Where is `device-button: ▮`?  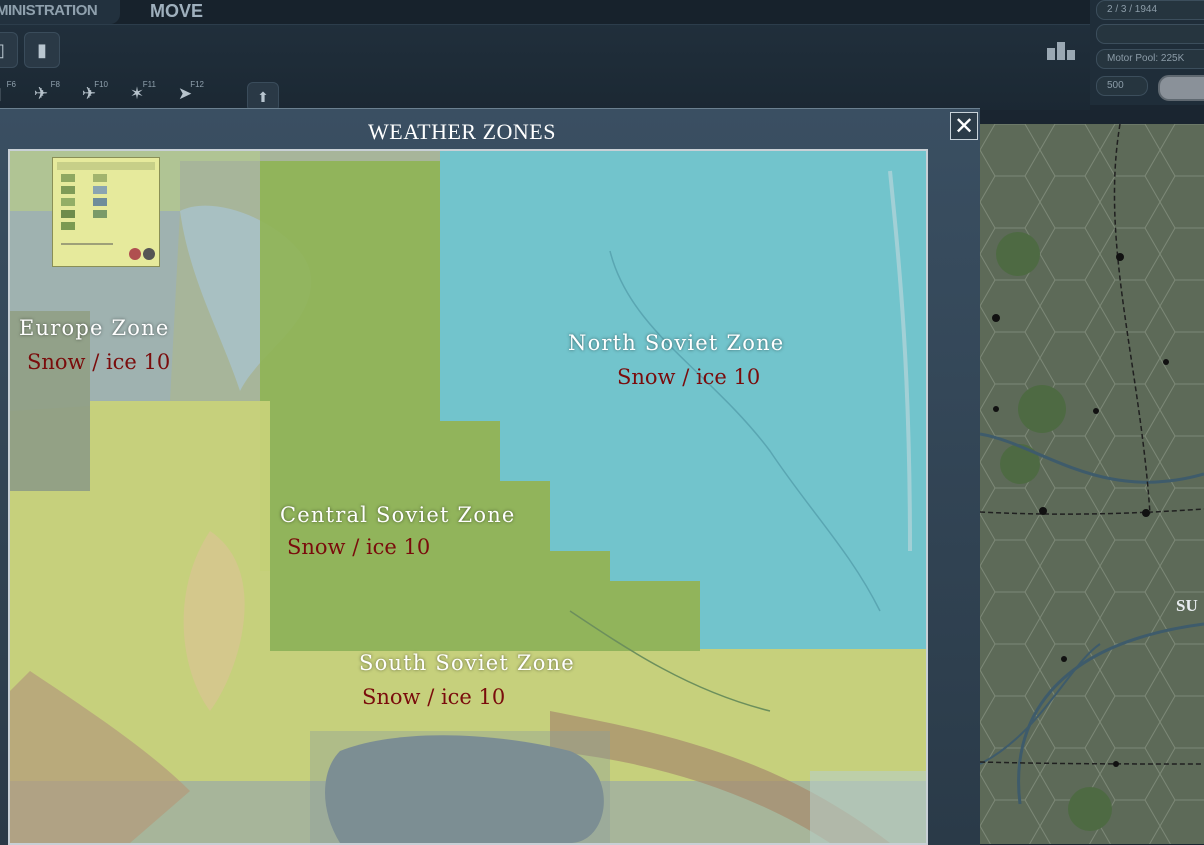
device-button: ▮ is located at coordinates (42, 50).